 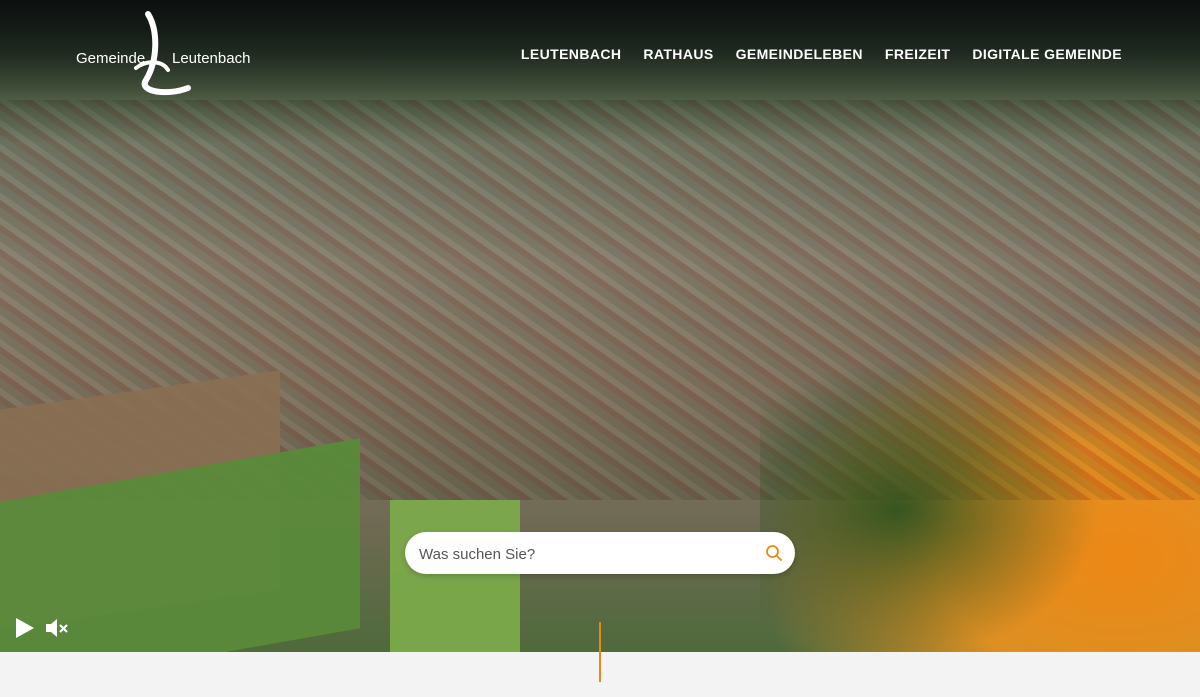 I want to click on search-icon, so click(x=774, y=553).